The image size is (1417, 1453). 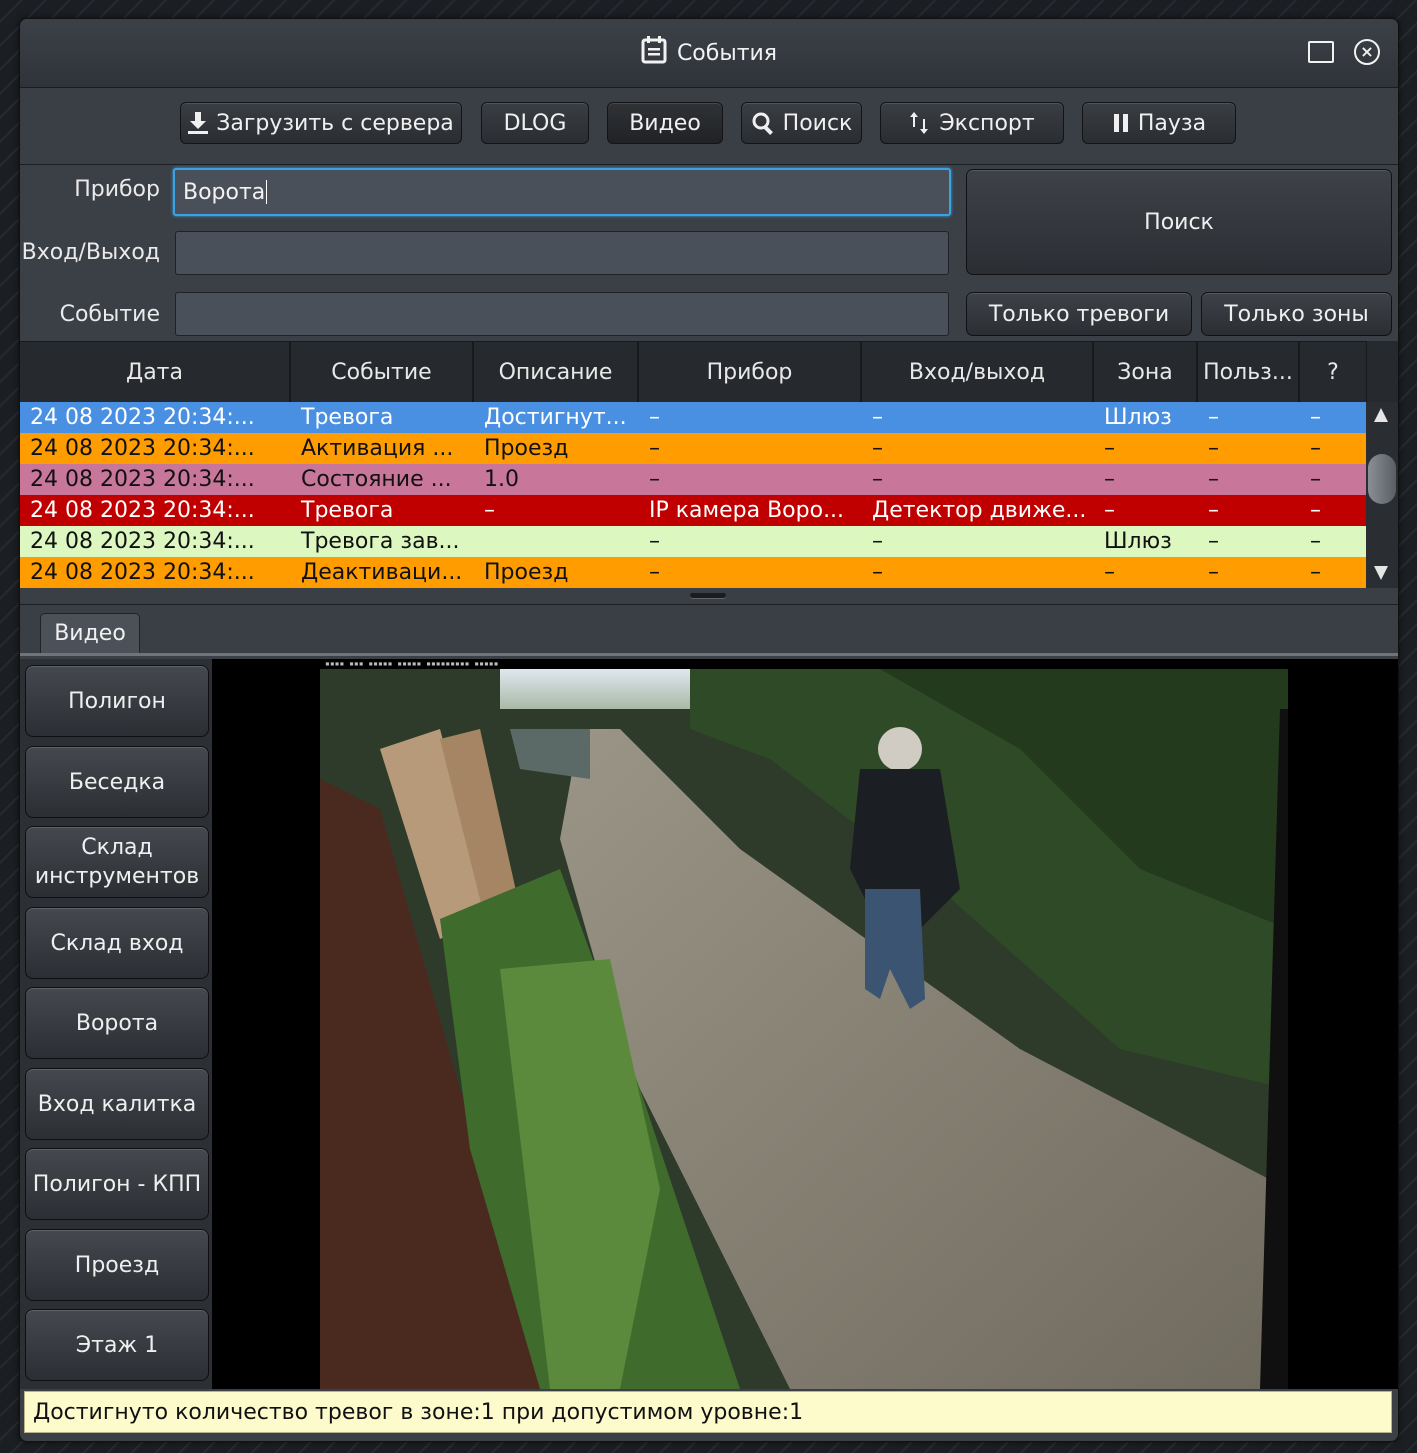 I want to click on event-field, so click(x=562, y=314).